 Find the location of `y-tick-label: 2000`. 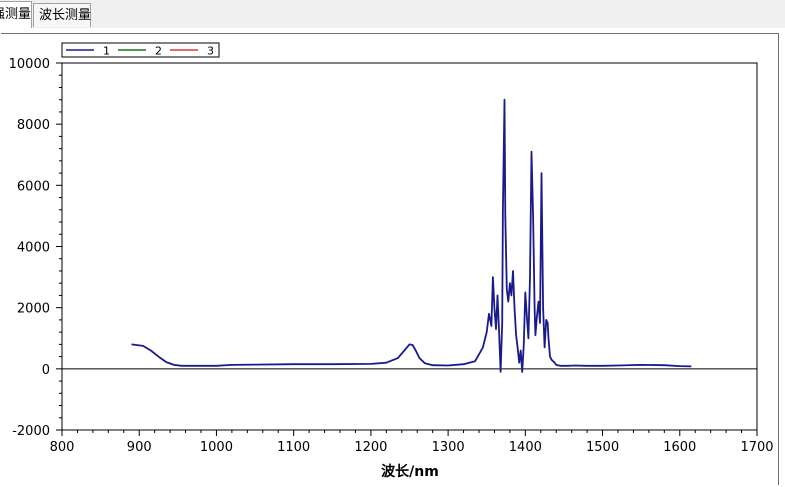

y-tick-label: 2000 is located at coordinates (33, 309).